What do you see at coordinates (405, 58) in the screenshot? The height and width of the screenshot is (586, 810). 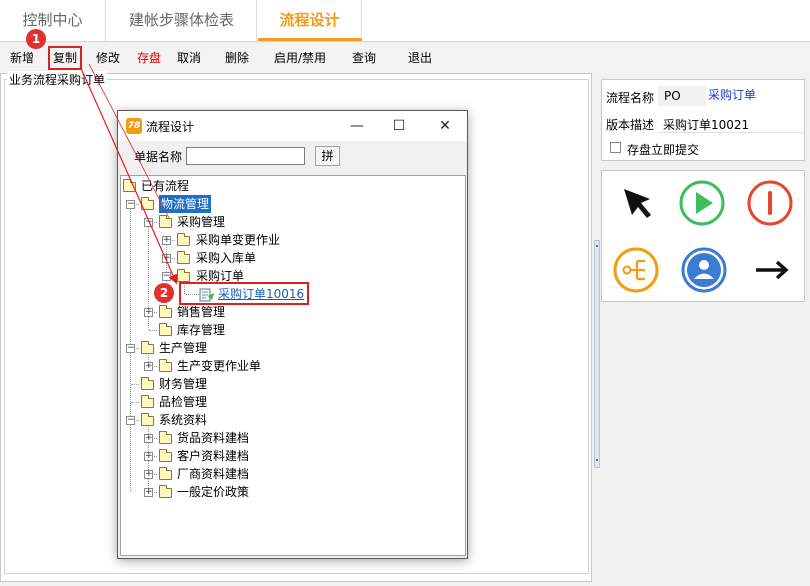 I see `toolbar: 新增 复制 修改 存盘 取消 删除 启用/禁用 查询 退出` at bounding box center [405, 58].